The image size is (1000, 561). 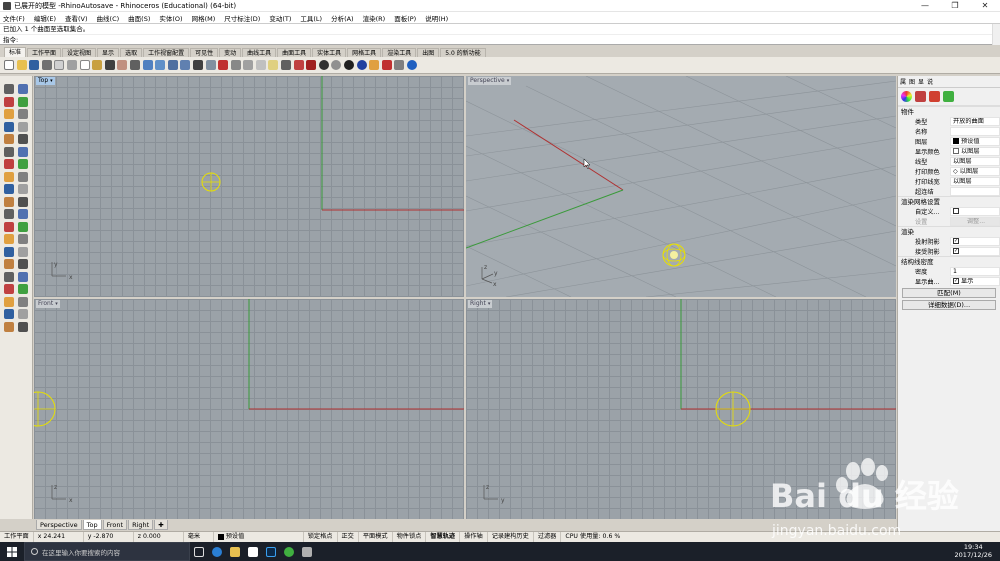 What do you see at coordinates (949, 131) in the screenshot?
I see `prop-name: 名称` at bounding box center [949, 131].